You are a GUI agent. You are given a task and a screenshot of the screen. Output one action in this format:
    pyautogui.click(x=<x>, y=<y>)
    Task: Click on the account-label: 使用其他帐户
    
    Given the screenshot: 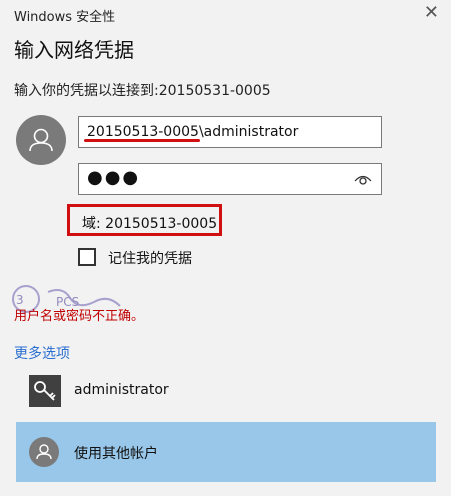 What is the action you would take?
    pyautogui.click(x=116, y=454)
    